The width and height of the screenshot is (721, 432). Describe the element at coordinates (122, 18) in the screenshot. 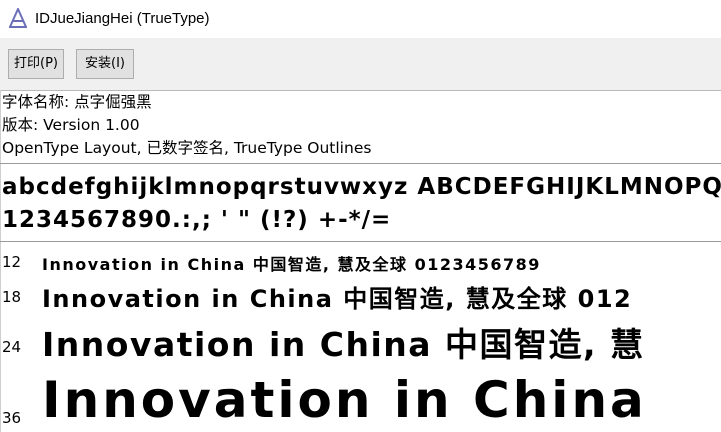

I see `window-title: IDJueJiangHei (TrueType)` at that location.